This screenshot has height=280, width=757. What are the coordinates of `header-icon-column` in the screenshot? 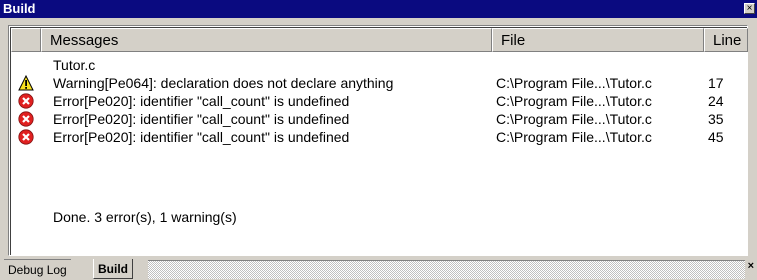 It's located at (26, 40).